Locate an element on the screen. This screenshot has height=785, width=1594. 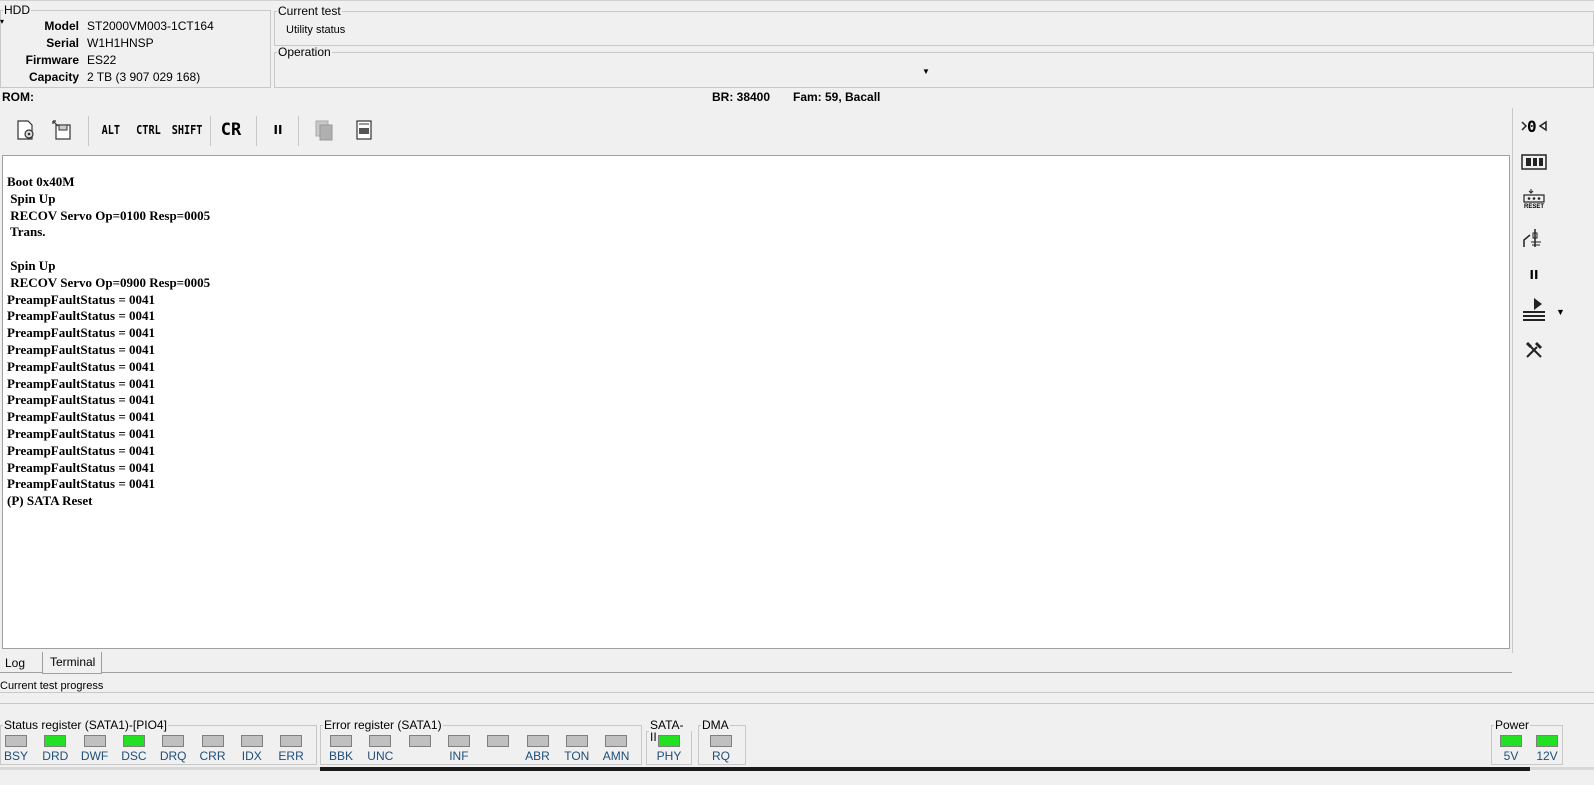
save-log-button is located at coordinates (62, 130).